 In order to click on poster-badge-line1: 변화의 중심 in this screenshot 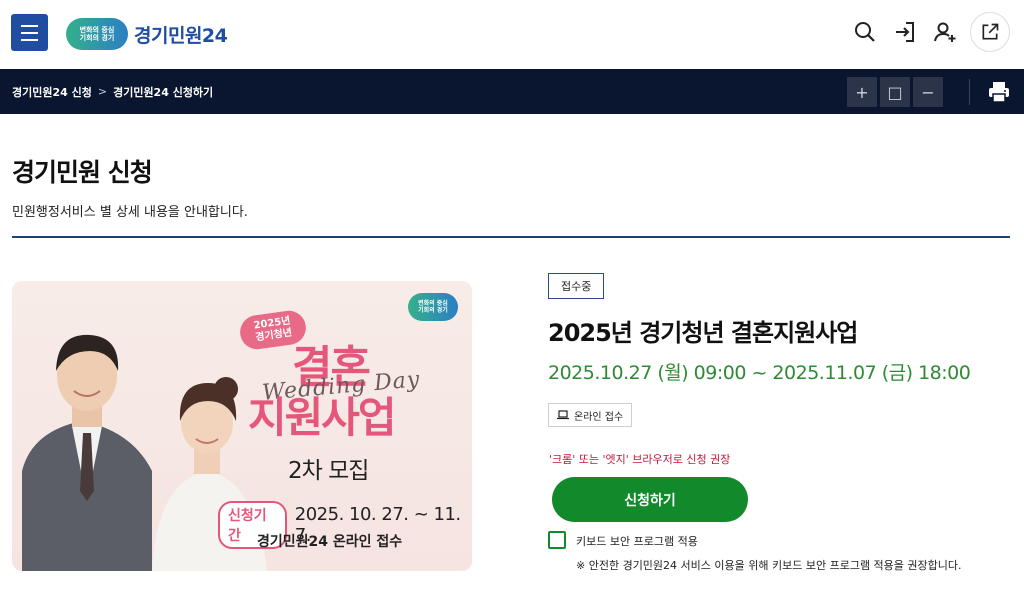, I will do `click(433, 303)`.